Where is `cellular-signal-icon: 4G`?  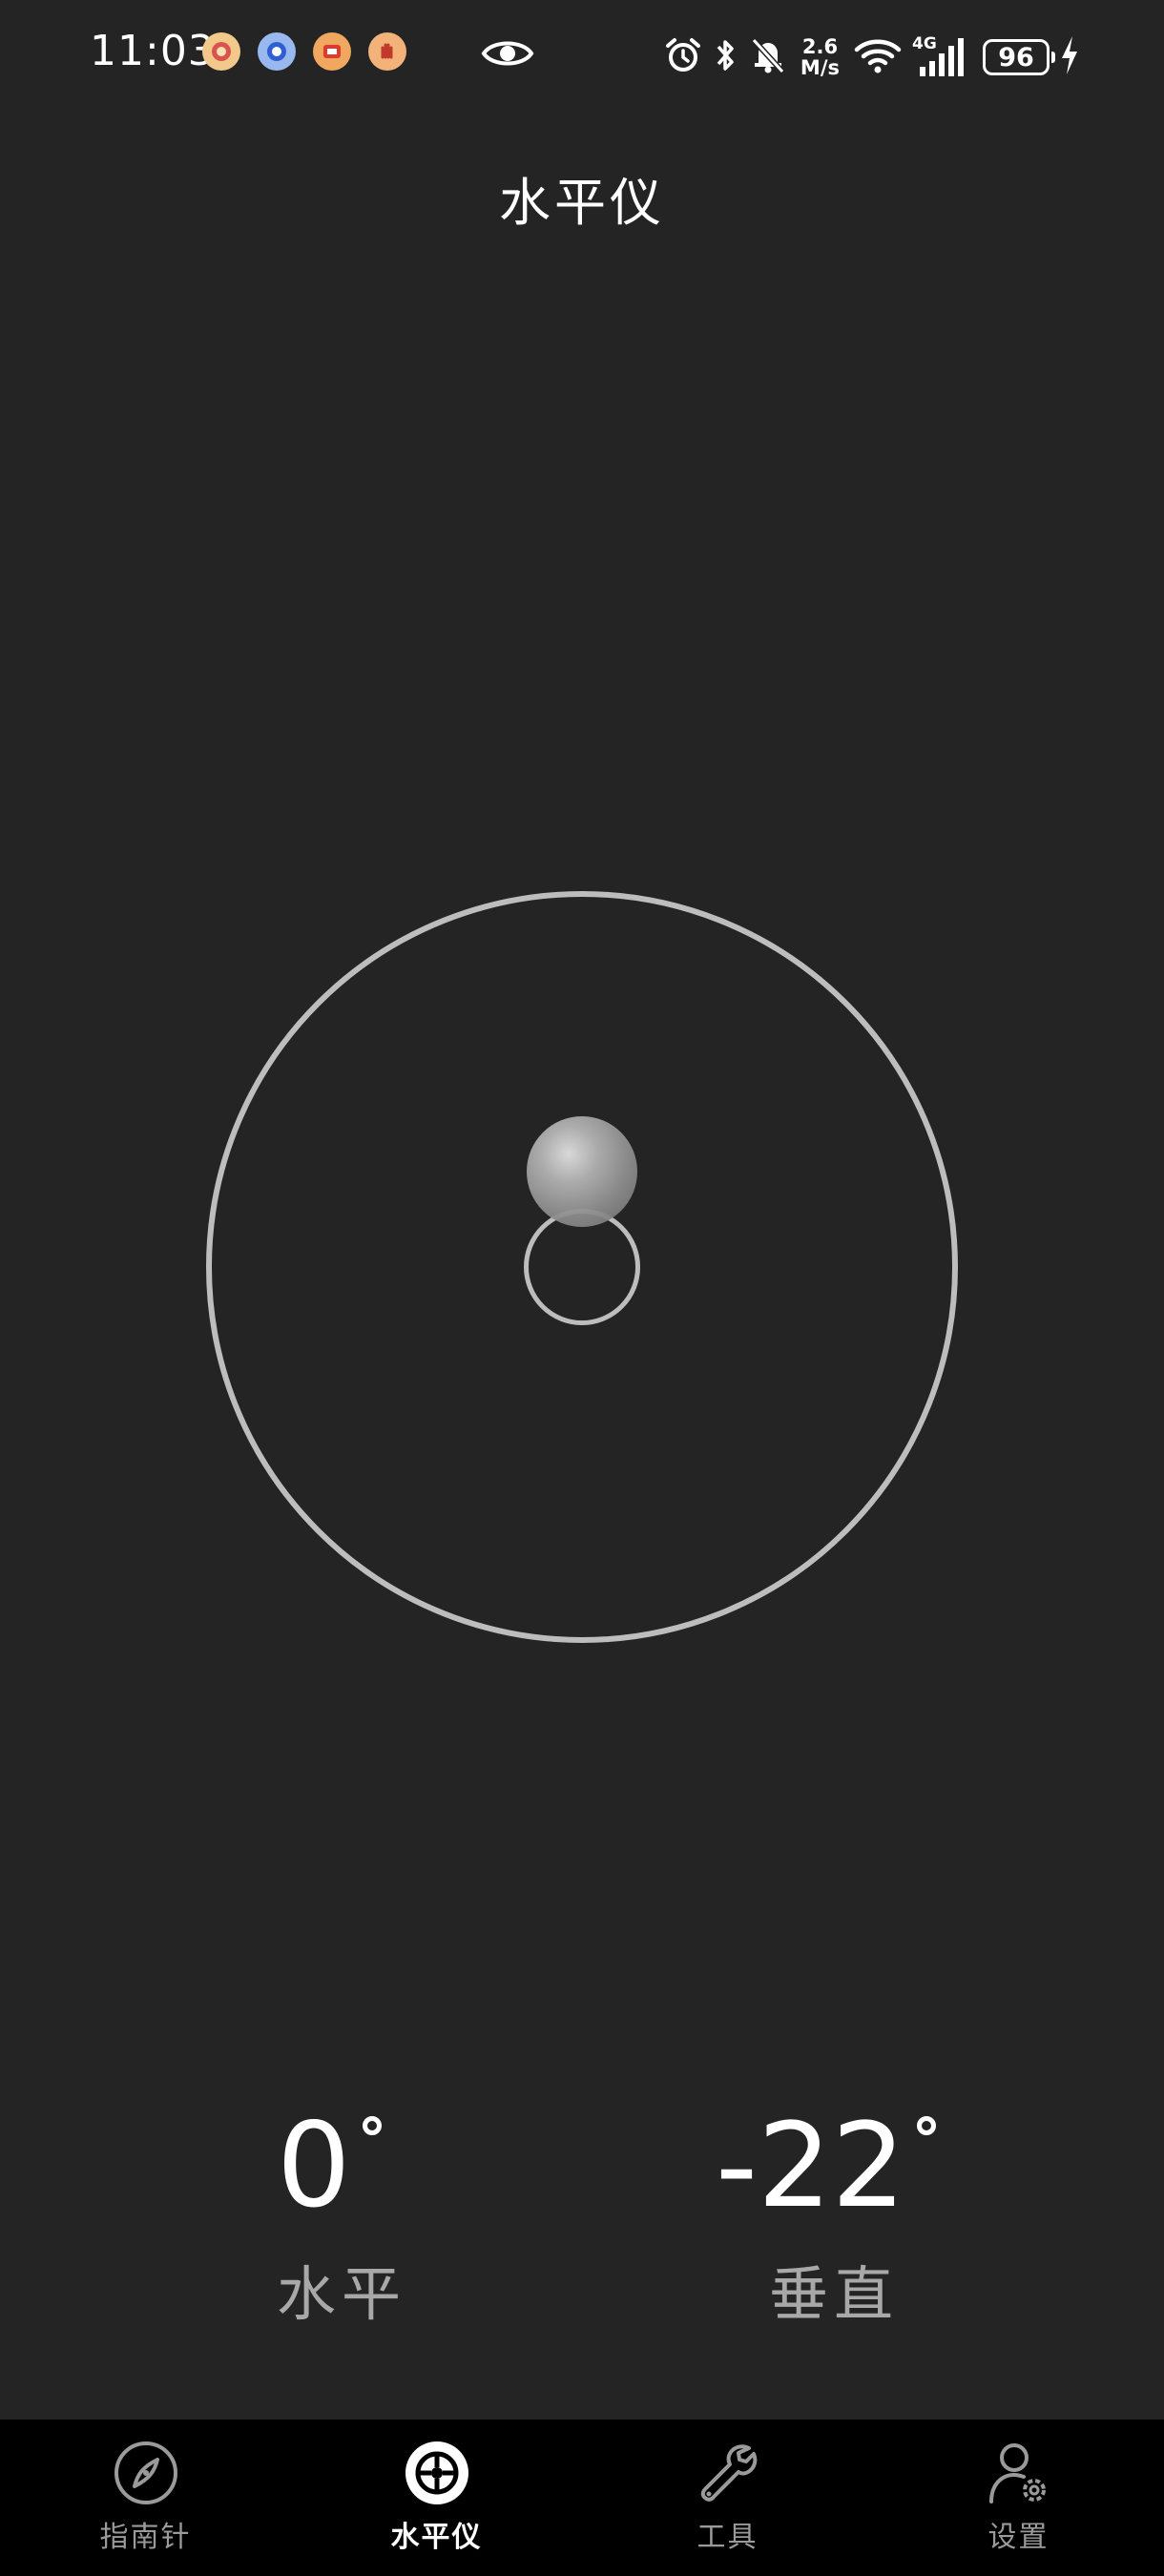 cellular-signal-icon: 4G is located at coordinates (939, 56).